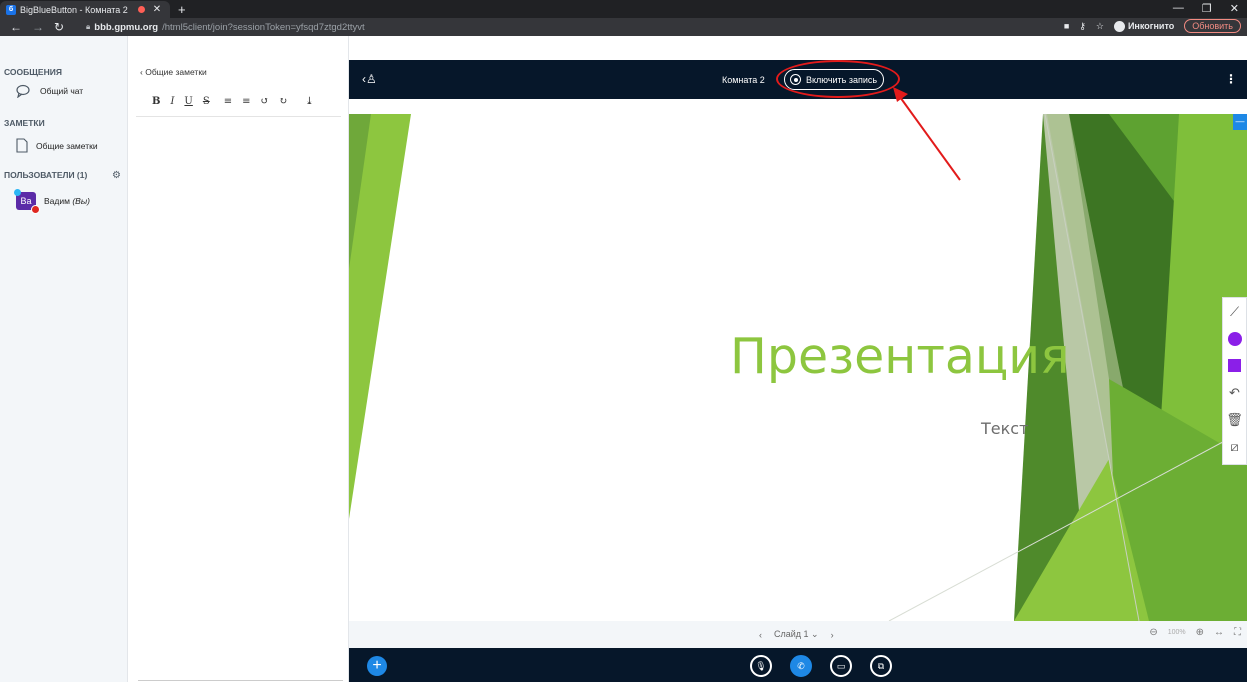 This screenshot has height=682, width=1247. Describe the element at coordinates (1237, 632) in the screenshot. I see `fullscreen-icon: ⛶` at that location.